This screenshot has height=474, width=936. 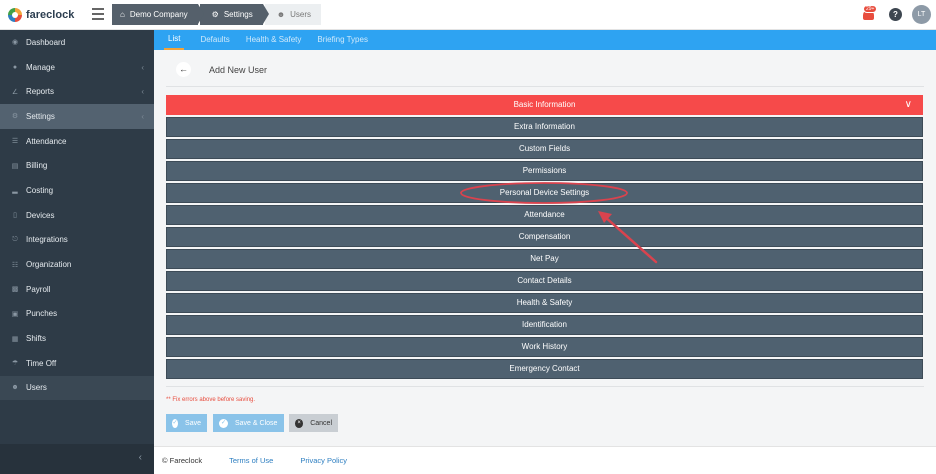 I want to click on calendar-icon: ▦, so click(x=15, y=339).